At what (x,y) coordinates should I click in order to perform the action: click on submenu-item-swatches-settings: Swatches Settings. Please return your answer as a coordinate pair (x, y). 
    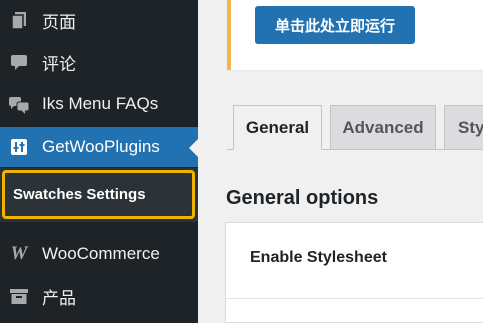
    Looking at the image, I should click on (98, 194).